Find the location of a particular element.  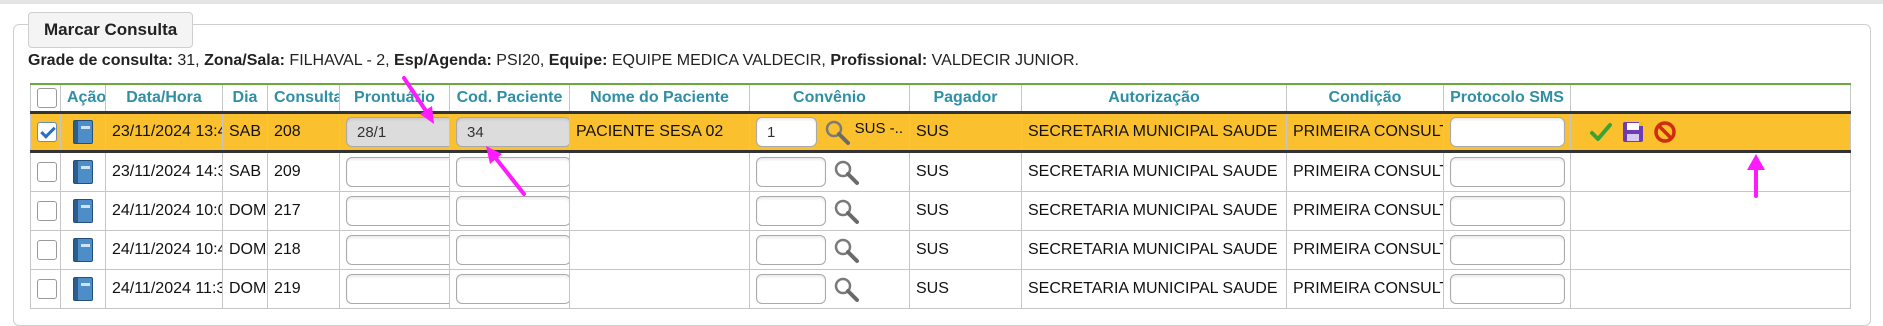

row-autorizacao: SECRETARIA MUNICIPAL SAUDE is located at coordinates (1154, 171).